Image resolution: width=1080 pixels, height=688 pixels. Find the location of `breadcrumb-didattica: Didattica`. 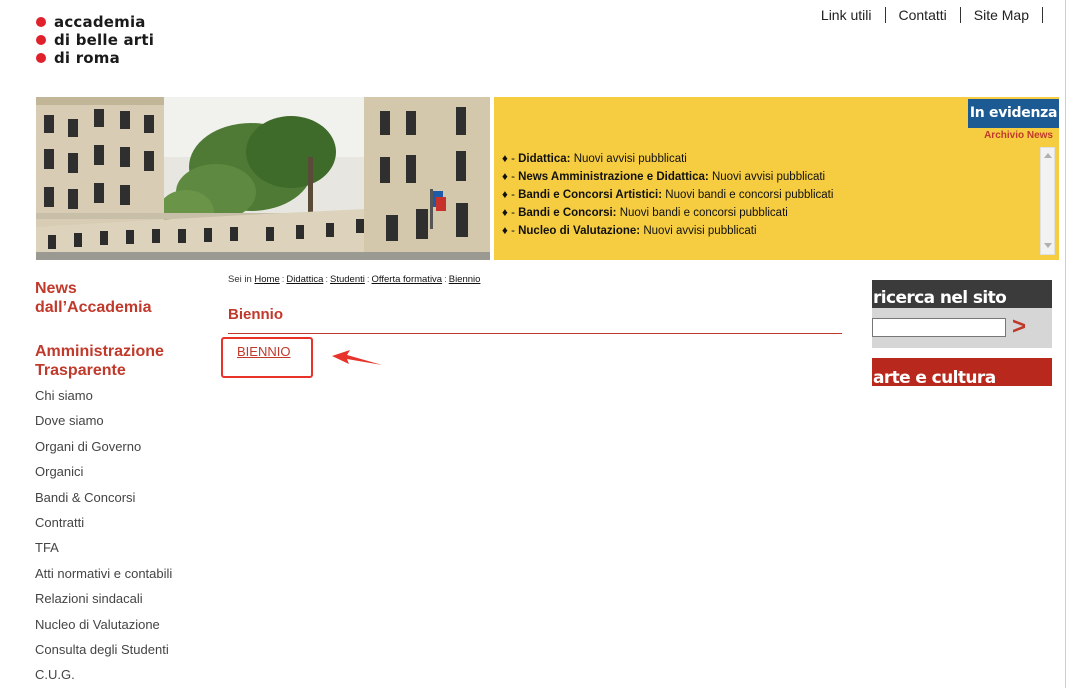

breadcrumb-didattica: Didattica is located at coordinates (304, 279).